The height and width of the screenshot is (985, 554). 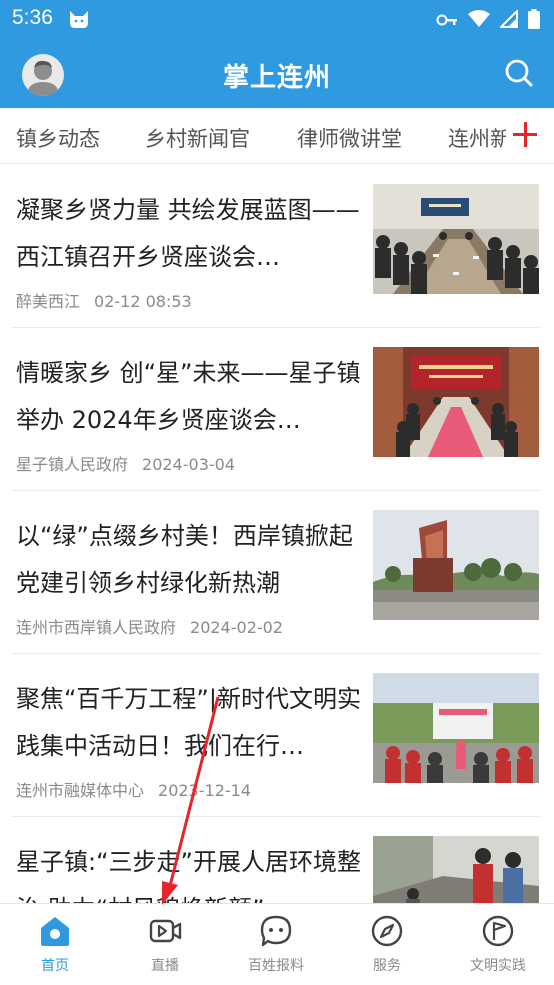 I want to click on nav-label: 直播, so click(x=165, y=966).